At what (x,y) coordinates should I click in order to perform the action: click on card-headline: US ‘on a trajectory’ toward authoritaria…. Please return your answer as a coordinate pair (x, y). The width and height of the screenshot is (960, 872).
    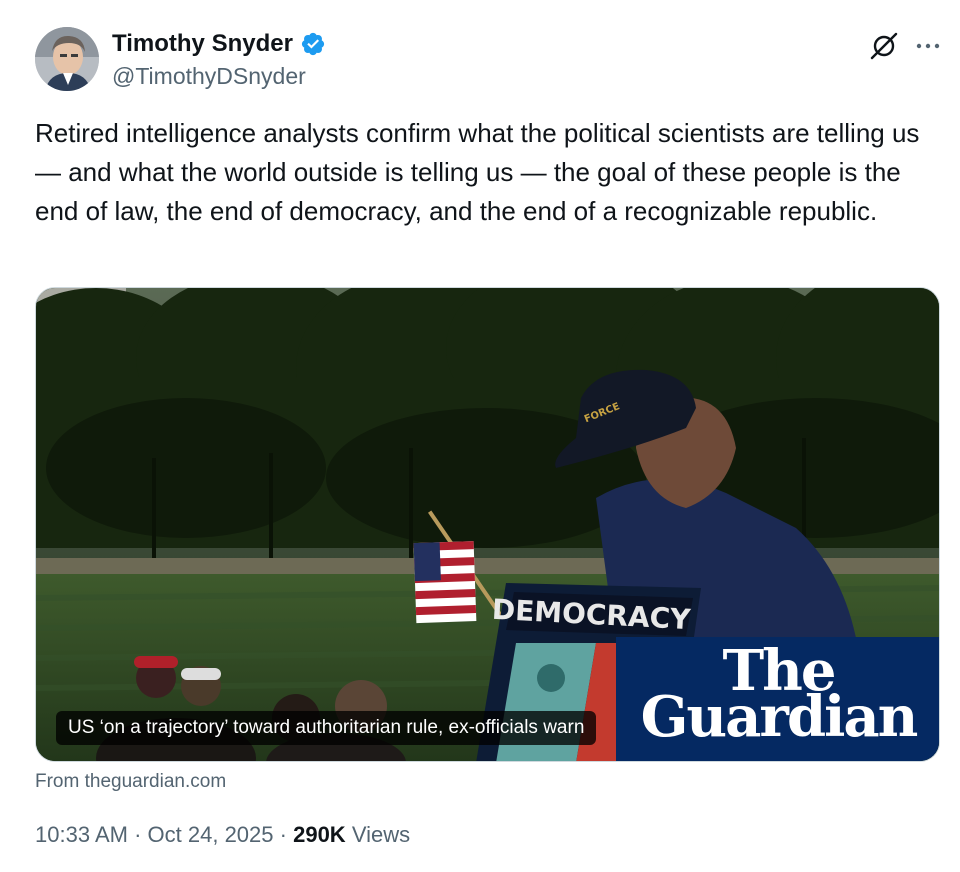
    Looking at the image, I should click on (326, 728).